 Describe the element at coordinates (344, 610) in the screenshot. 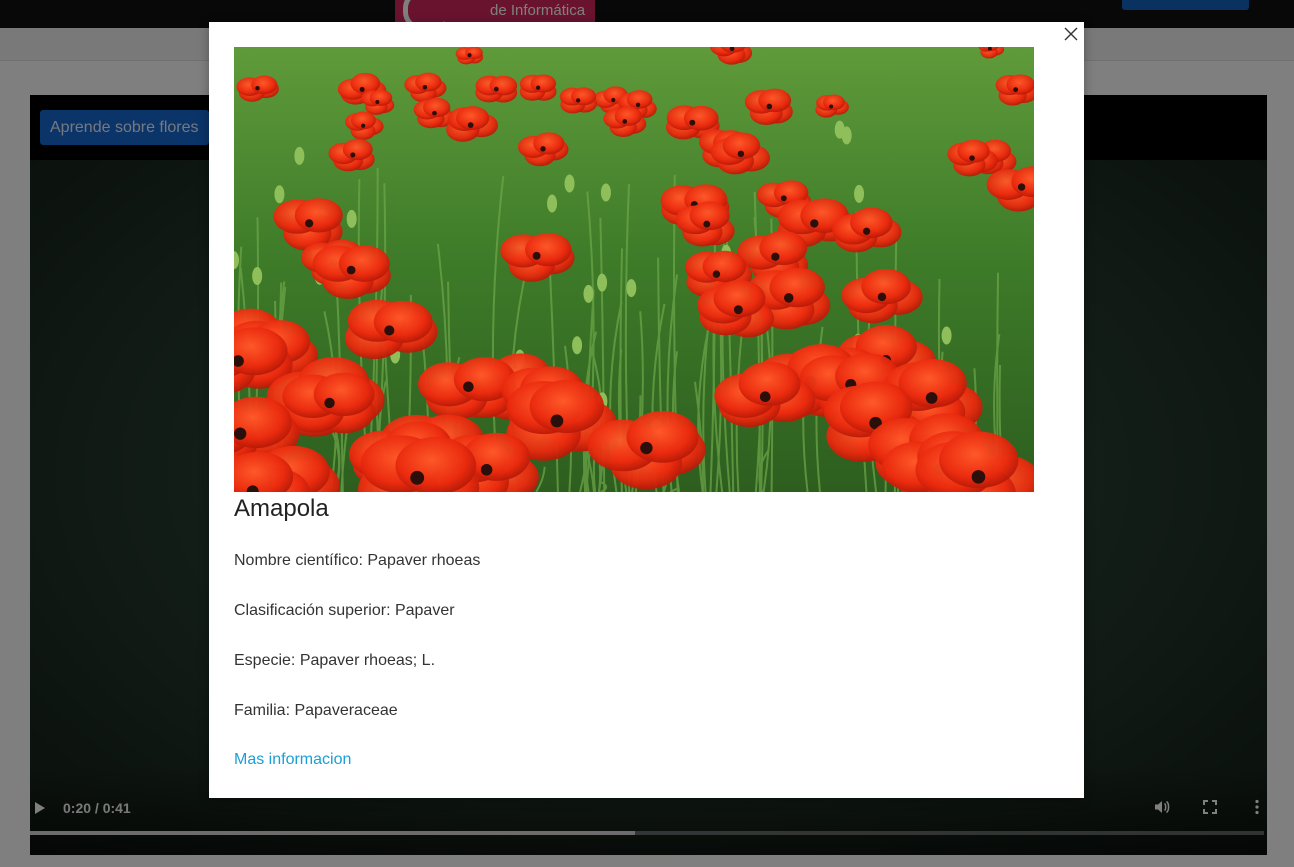

I see `higher-classification: Clasificación superior: Papaver` at that location.